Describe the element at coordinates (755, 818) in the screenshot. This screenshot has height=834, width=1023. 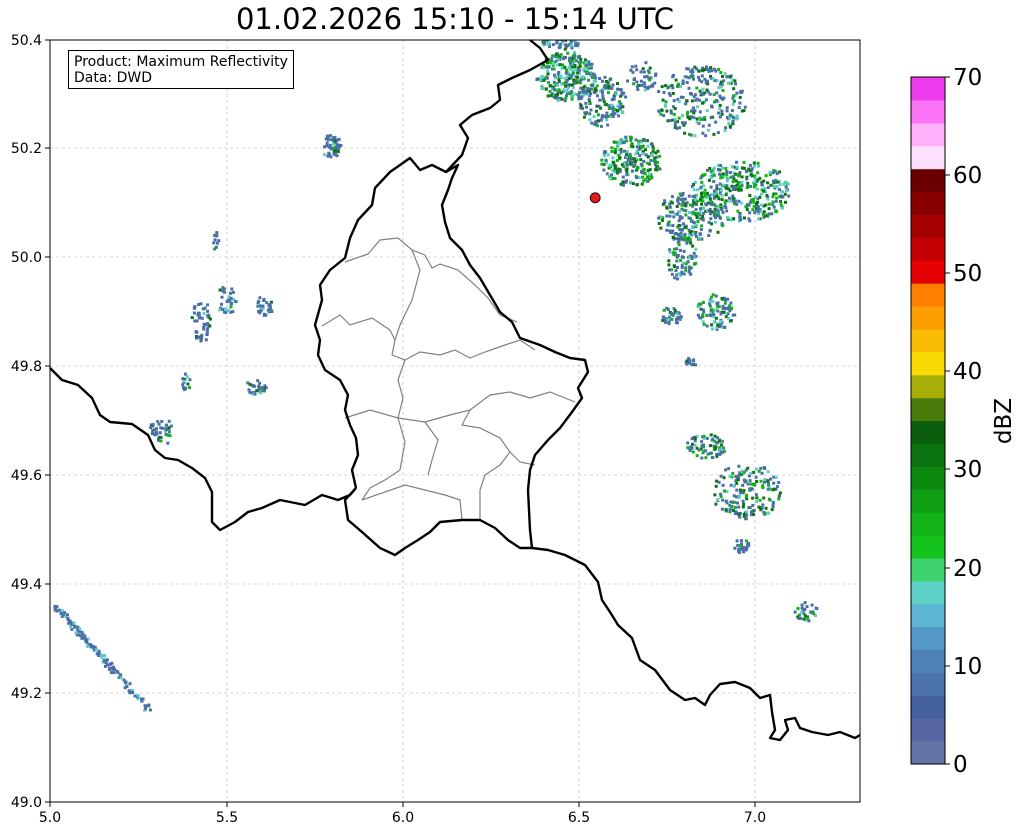
I see `x-tick-label: 7.0` at that location.